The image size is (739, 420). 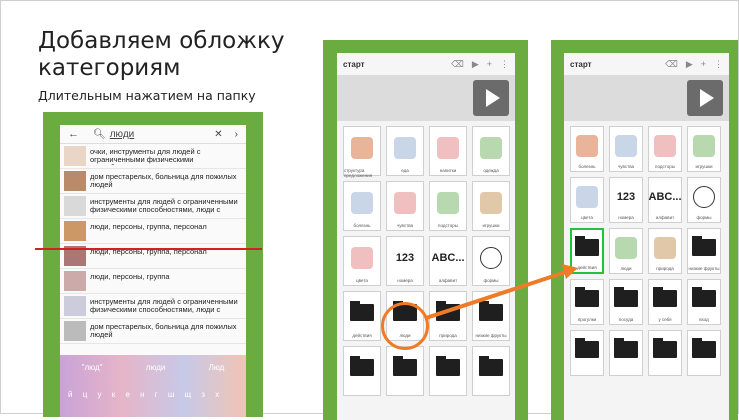 I want to click on suggestion-item: Люд, so click(x=217, y=367).